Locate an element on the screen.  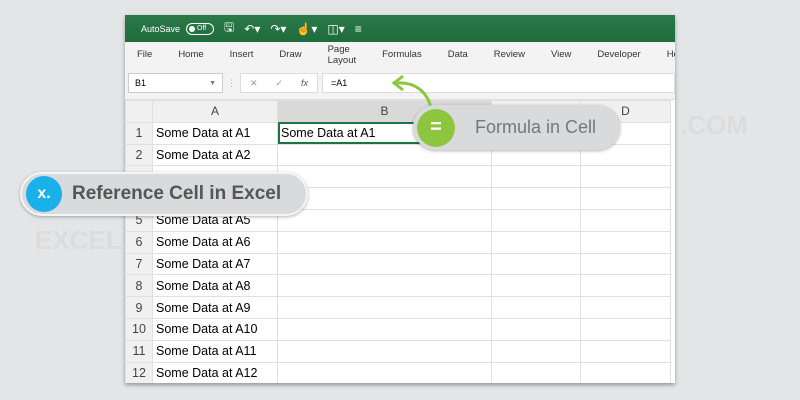
enter-icon: ✓ is located at coordinates (279, 83).